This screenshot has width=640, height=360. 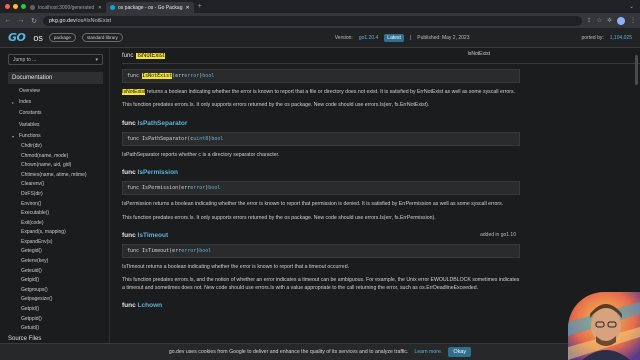 What do you see at coordinates (55, 252) in the screenshot?
I see `sidebar-item-getegid: Getegid()` at bounding box center [55, 252].